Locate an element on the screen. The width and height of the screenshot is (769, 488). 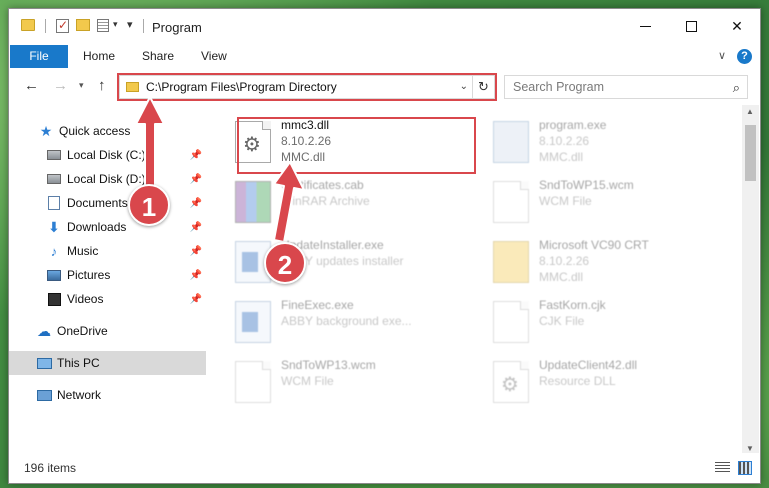
application-icon is located at coordinates (253, 322).